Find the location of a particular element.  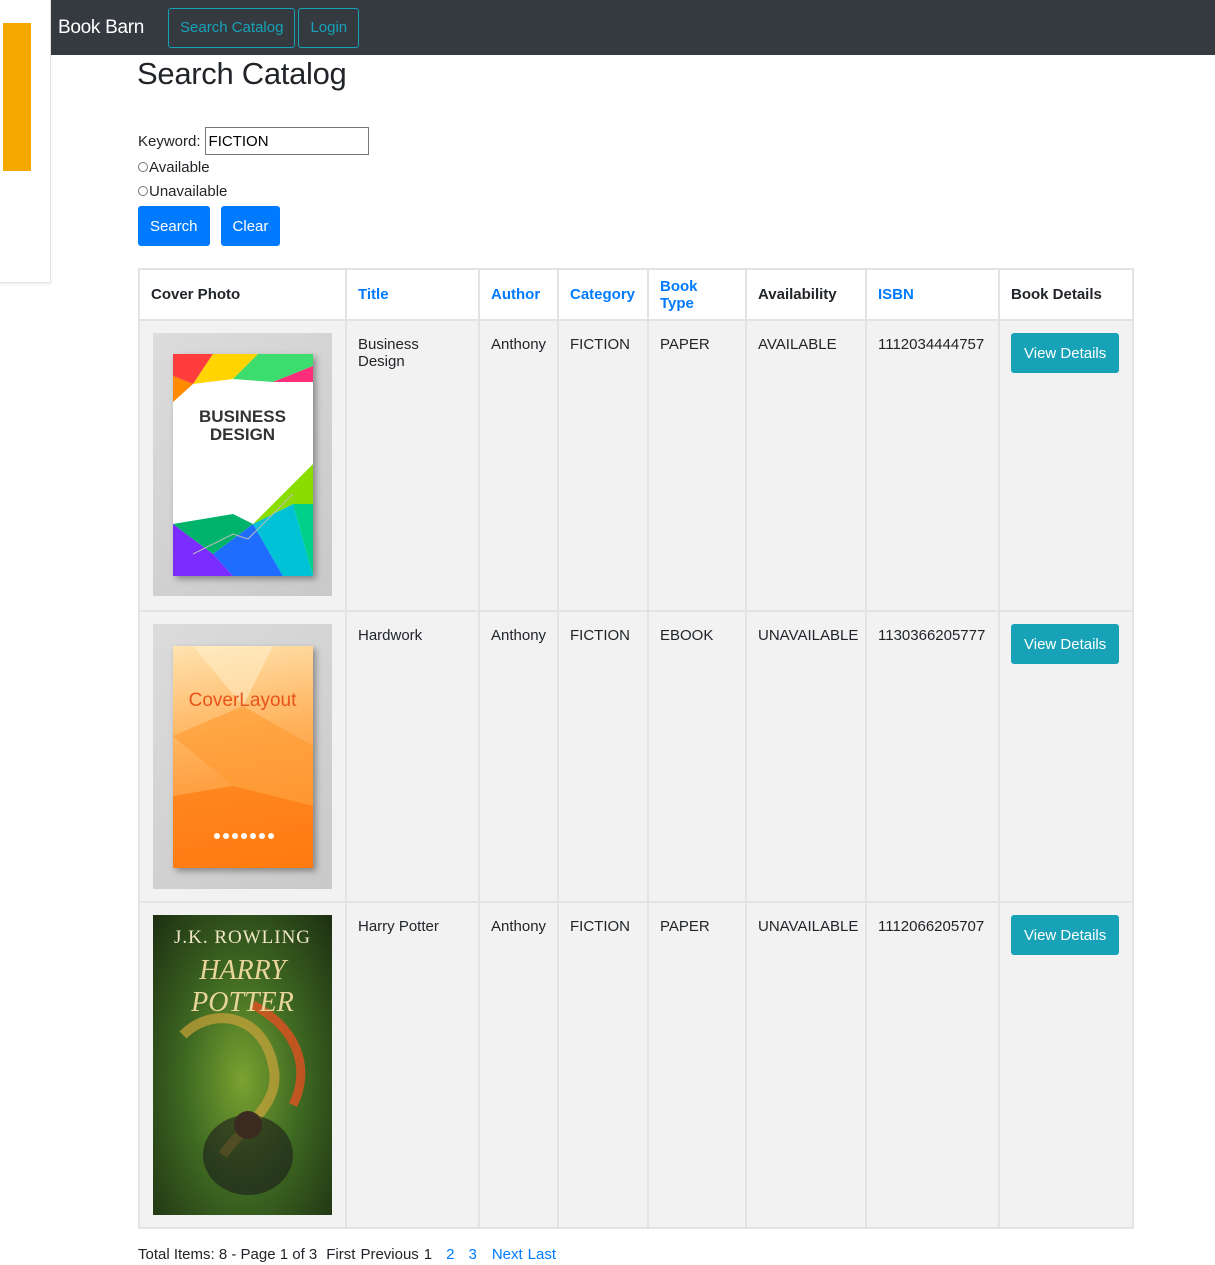

pagination-last: Last is located at coordinates (542, 1254).